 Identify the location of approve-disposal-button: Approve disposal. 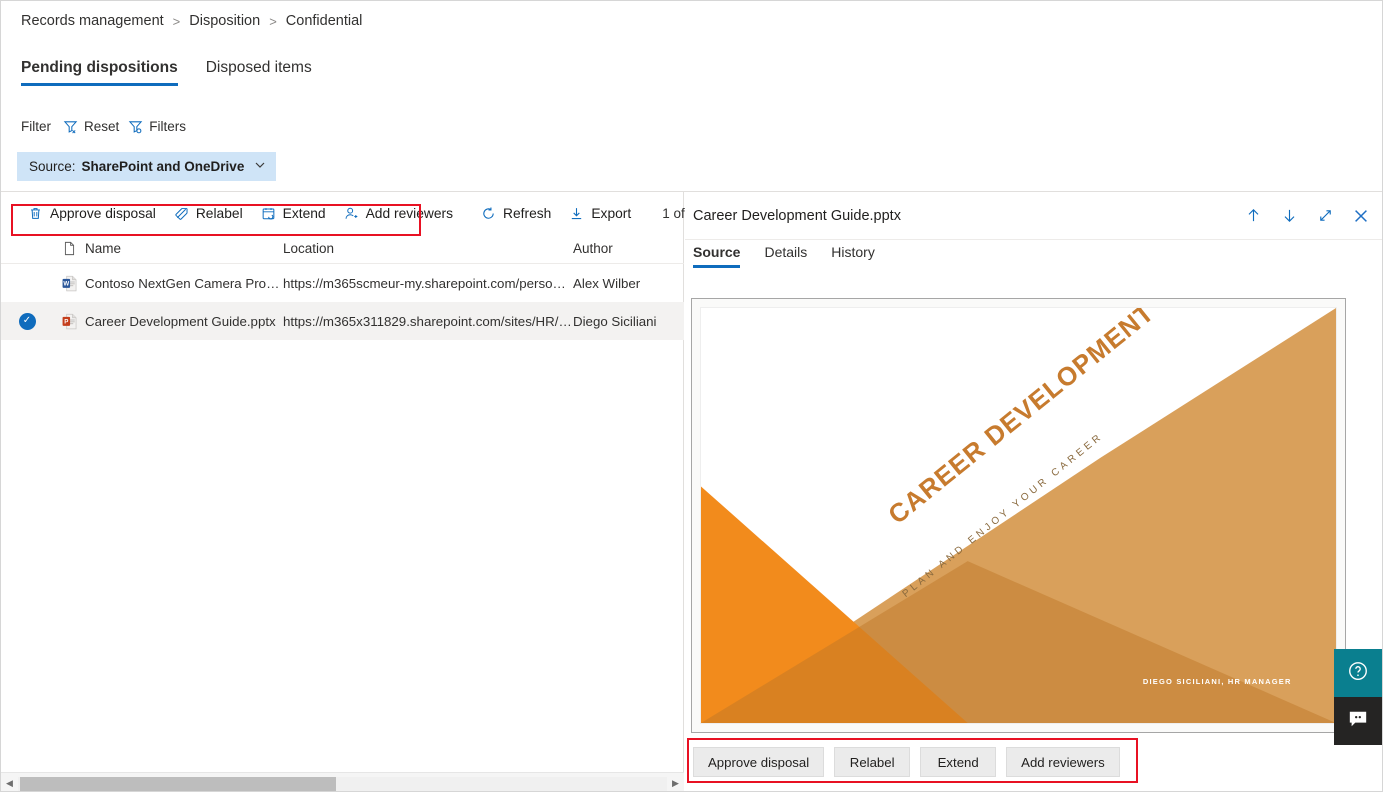
(92, 213).